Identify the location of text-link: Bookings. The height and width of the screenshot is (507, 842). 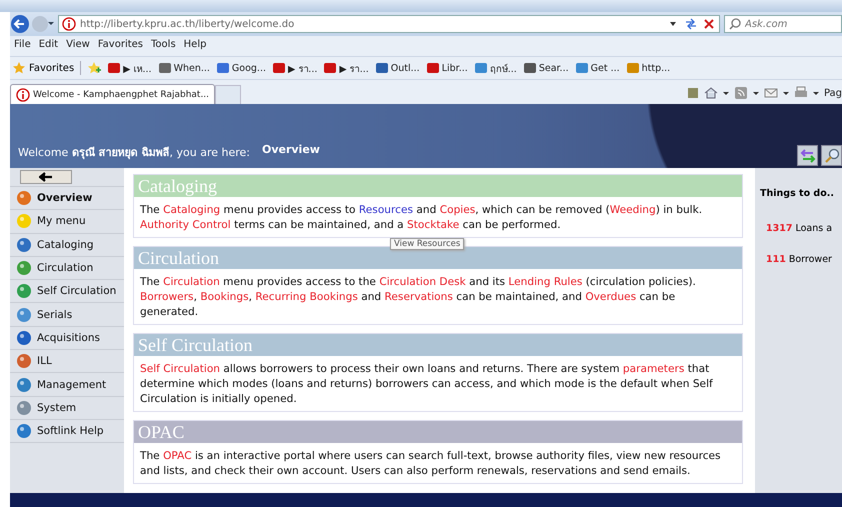
(224, 297).